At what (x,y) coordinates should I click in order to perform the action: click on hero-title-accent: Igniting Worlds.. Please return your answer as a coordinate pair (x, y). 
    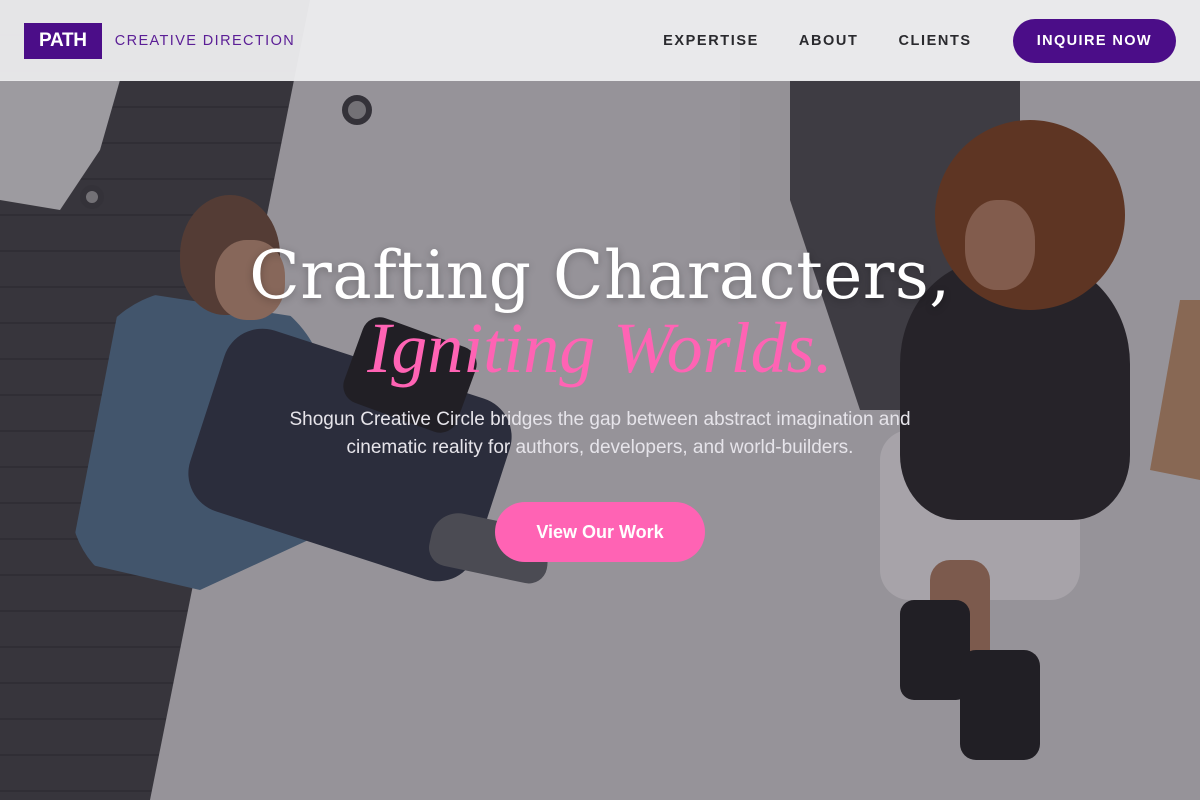
    Looking at the image, I should click on (600, 348).